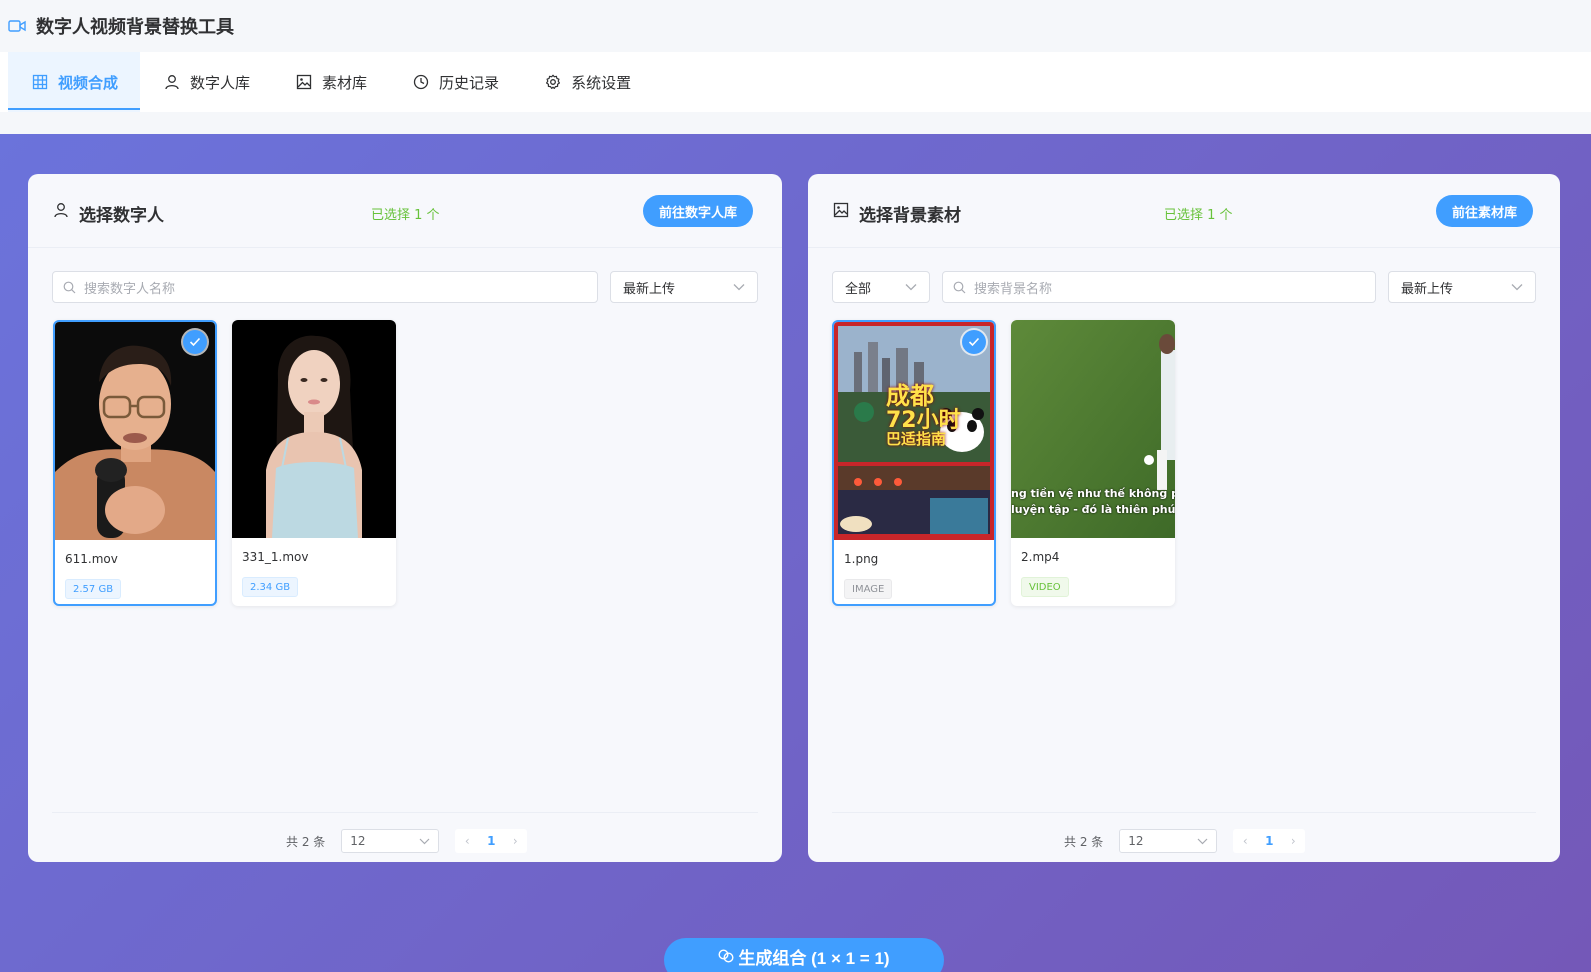 The width and height of the screenshot is (1591, 972). I want to click on panel-title: 选择背景素材, so click(910, 216).